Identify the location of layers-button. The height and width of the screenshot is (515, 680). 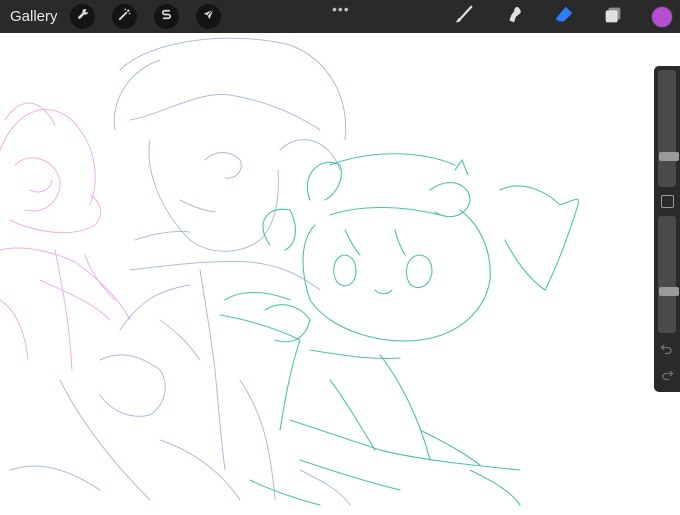
(613, 17).